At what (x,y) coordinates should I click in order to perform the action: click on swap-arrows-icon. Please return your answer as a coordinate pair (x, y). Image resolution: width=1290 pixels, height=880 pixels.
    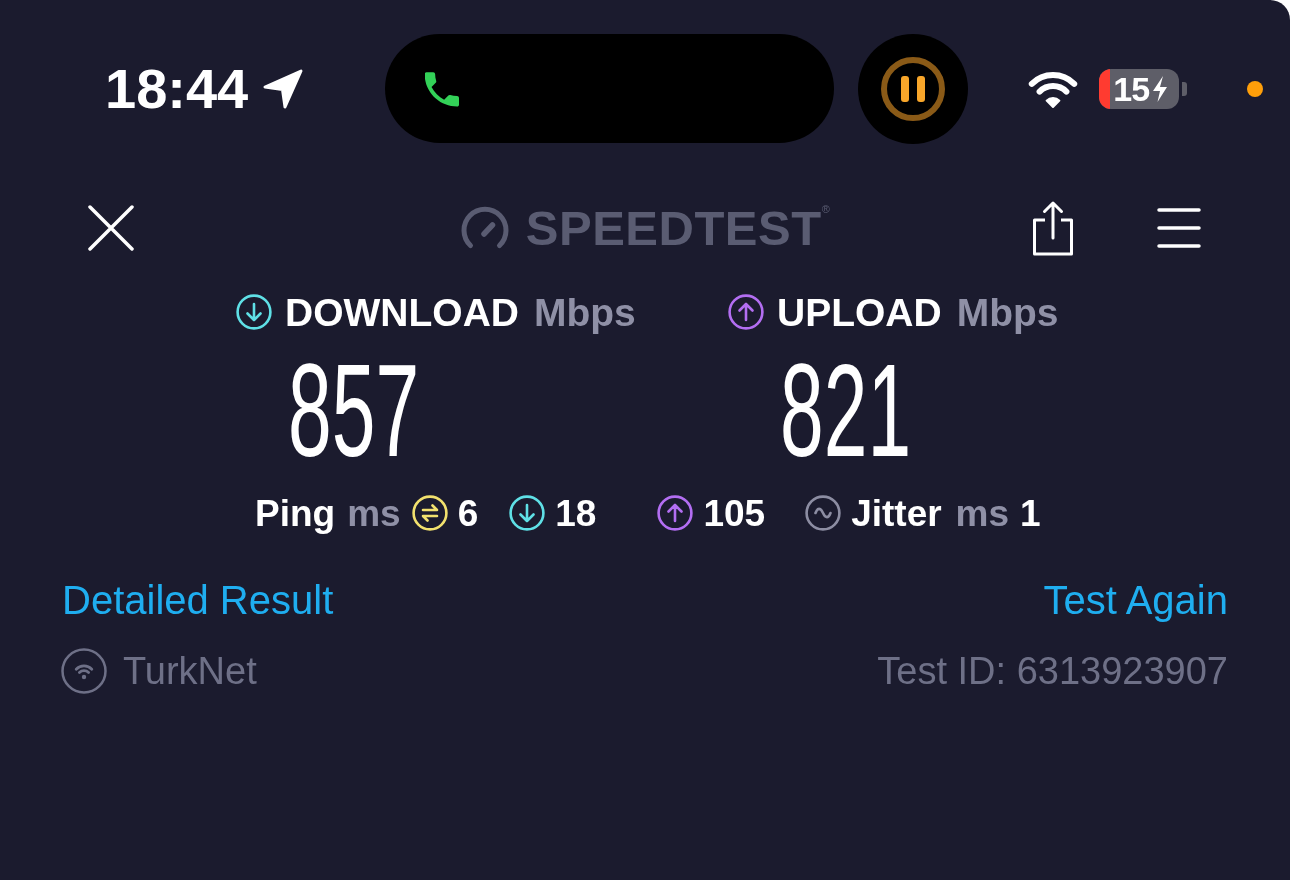
    Looking at the image, I should click on (429, 513).